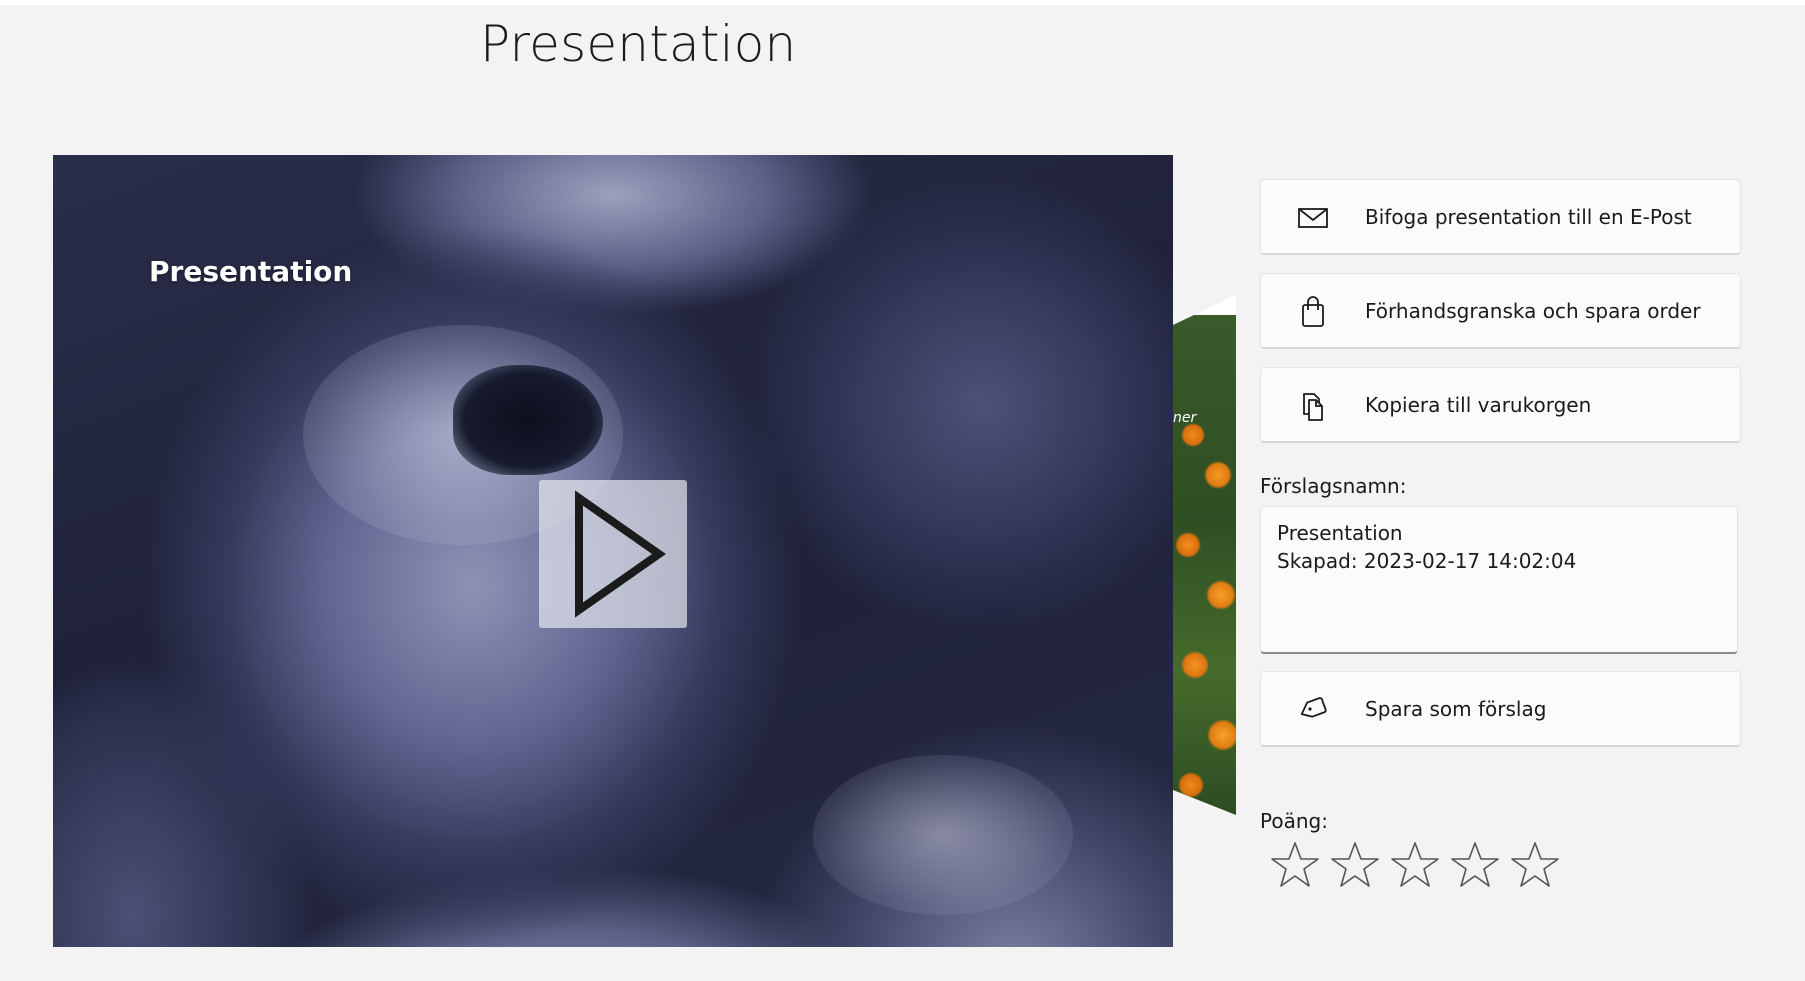 The image size is (1805, 981). What do you see at coordinates (1294, 821) in the screenshot?
I see `rating-label: Poäng:` at bounding box center [1294, 821].